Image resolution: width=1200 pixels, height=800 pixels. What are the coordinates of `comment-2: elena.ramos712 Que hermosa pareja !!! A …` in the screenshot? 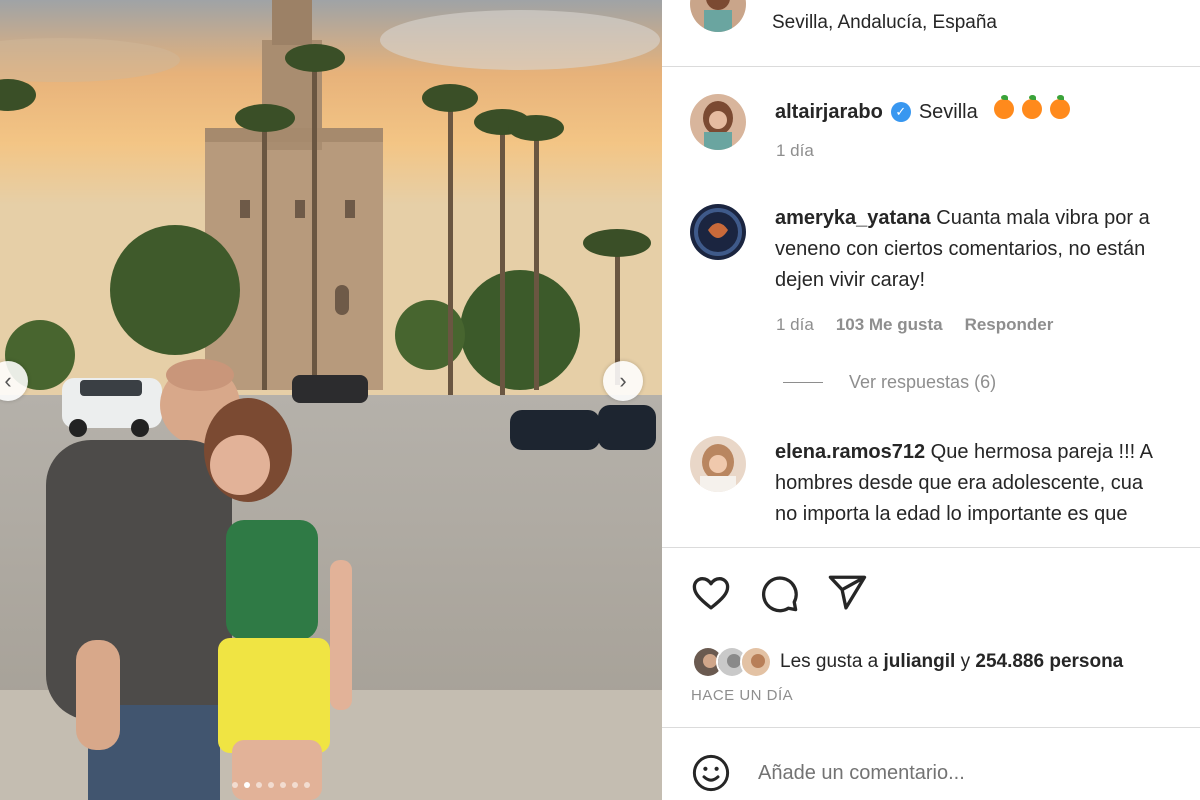 It's located at (987, 492).